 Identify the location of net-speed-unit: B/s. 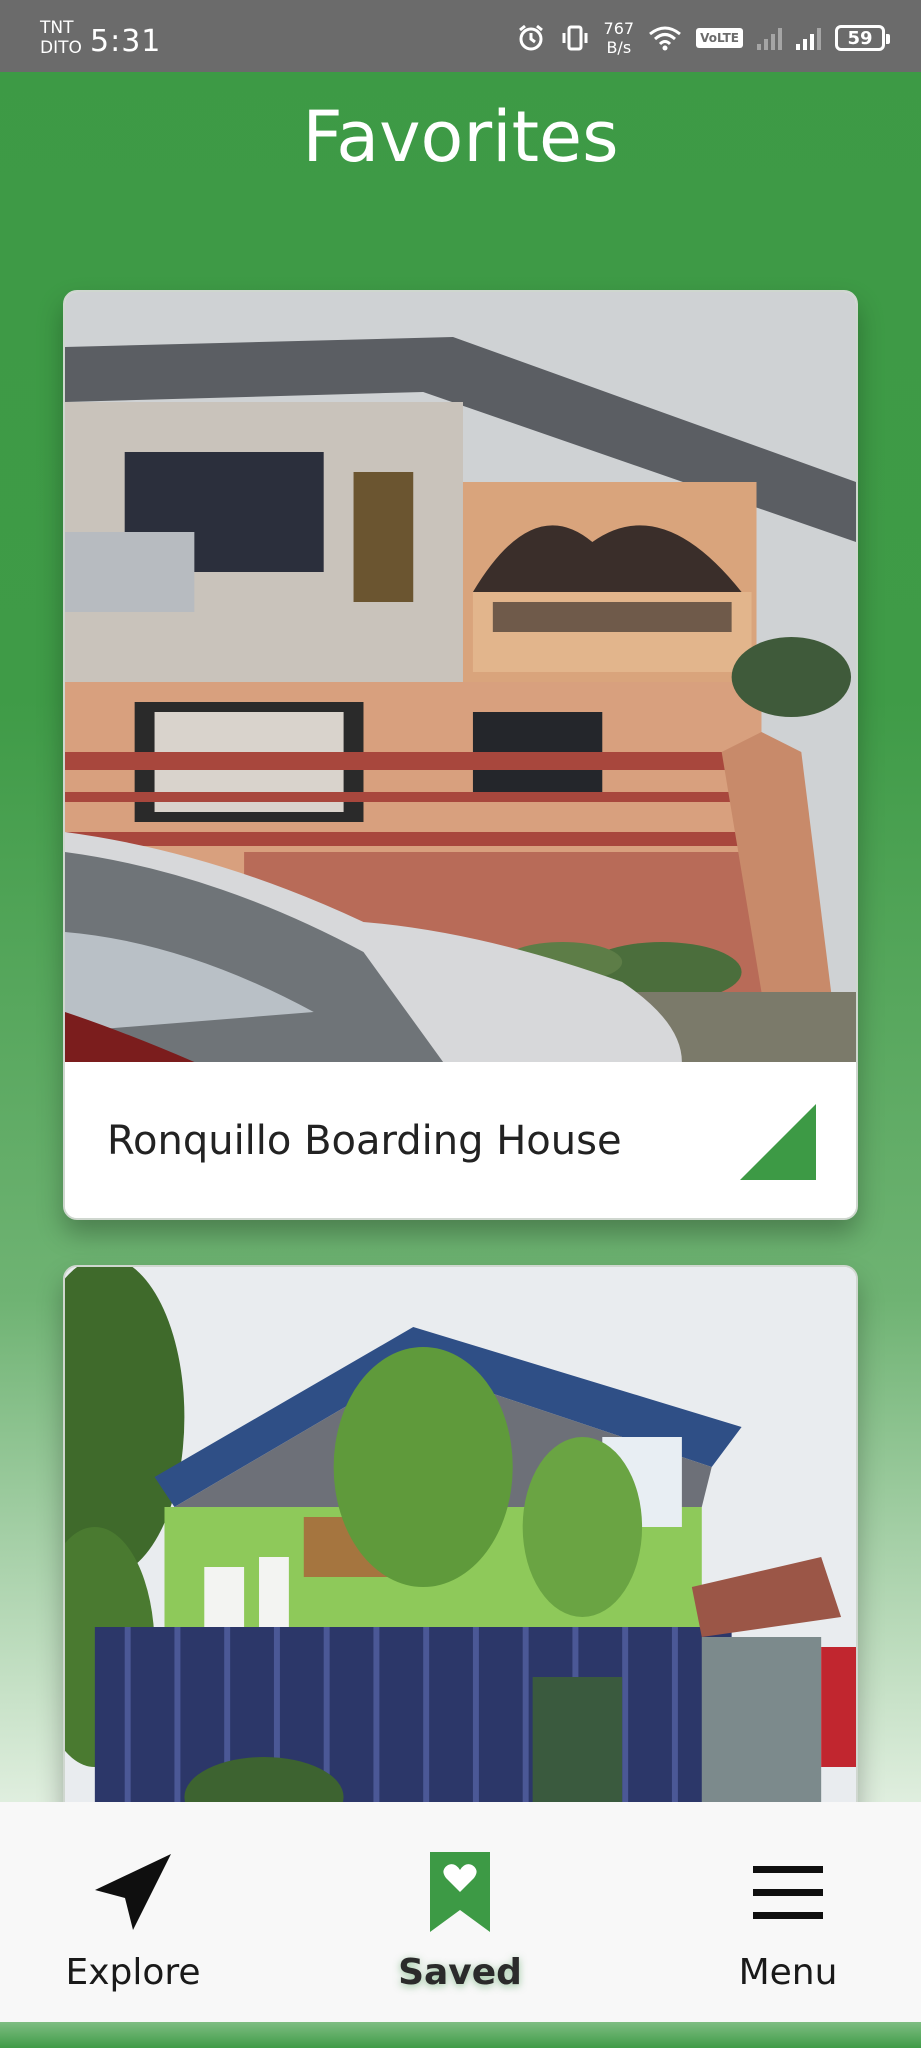
(619, 47).